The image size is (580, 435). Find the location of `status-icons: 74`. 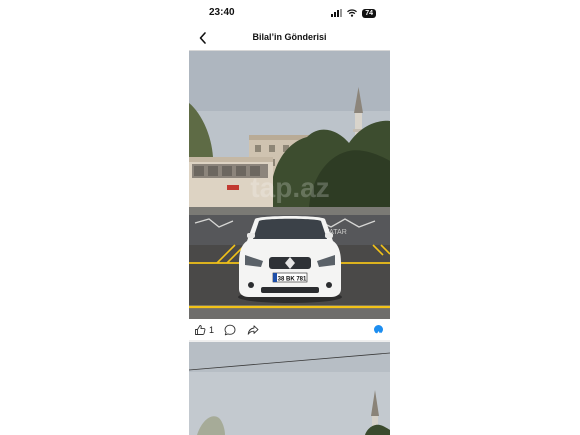

status-icons: 74 is located at coordinates (353, 13).